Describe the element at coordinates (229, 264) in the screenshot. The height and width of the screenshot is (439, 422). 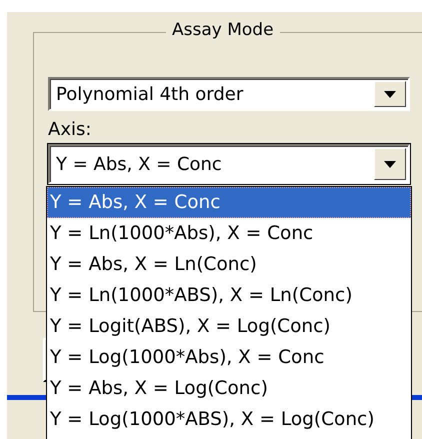
I see `dropdown-option: Y = Abs, X = Ln(Conc)` at that location.